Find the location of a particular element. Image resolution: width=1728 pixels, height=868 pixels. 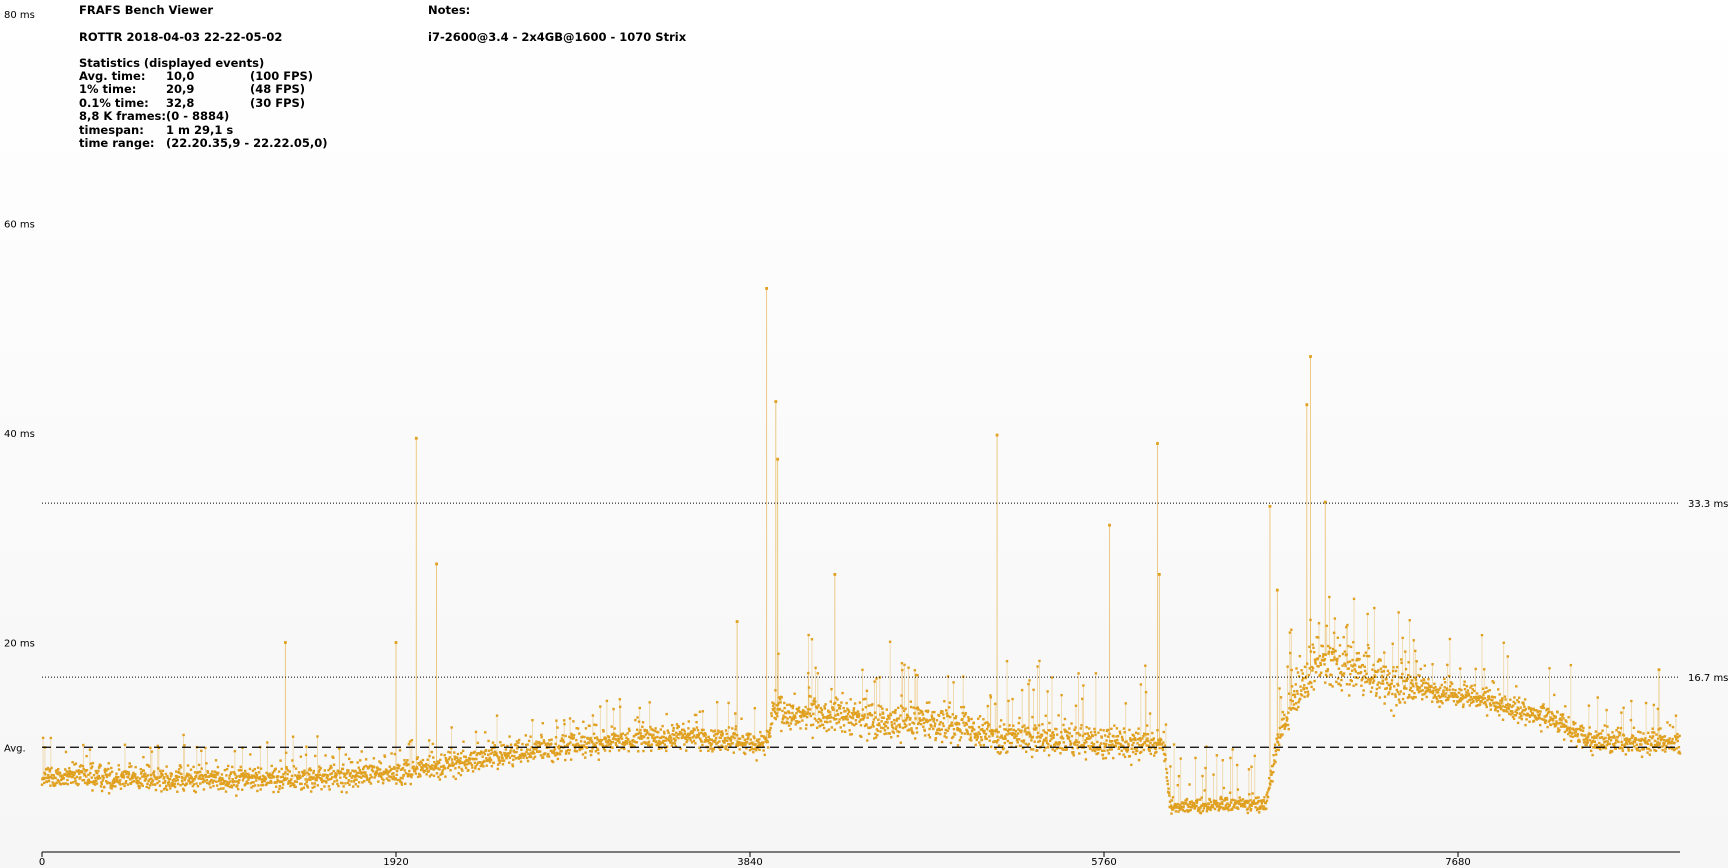

stat-value: 32,8 is located at coordinates (180, 102).